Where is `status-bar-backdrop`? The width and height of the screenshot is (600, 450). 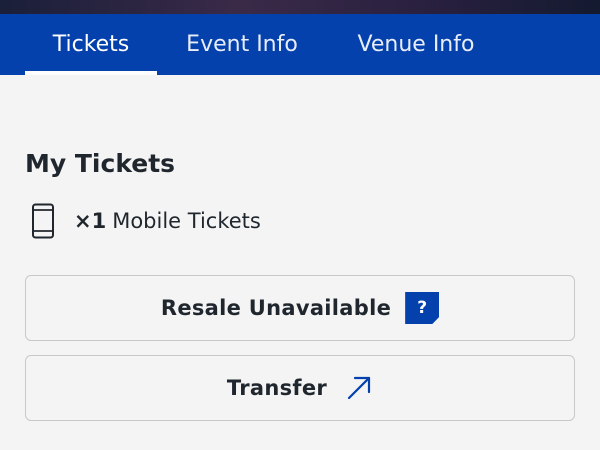 status-bar-backdrop is located at coordinates (300, 7).